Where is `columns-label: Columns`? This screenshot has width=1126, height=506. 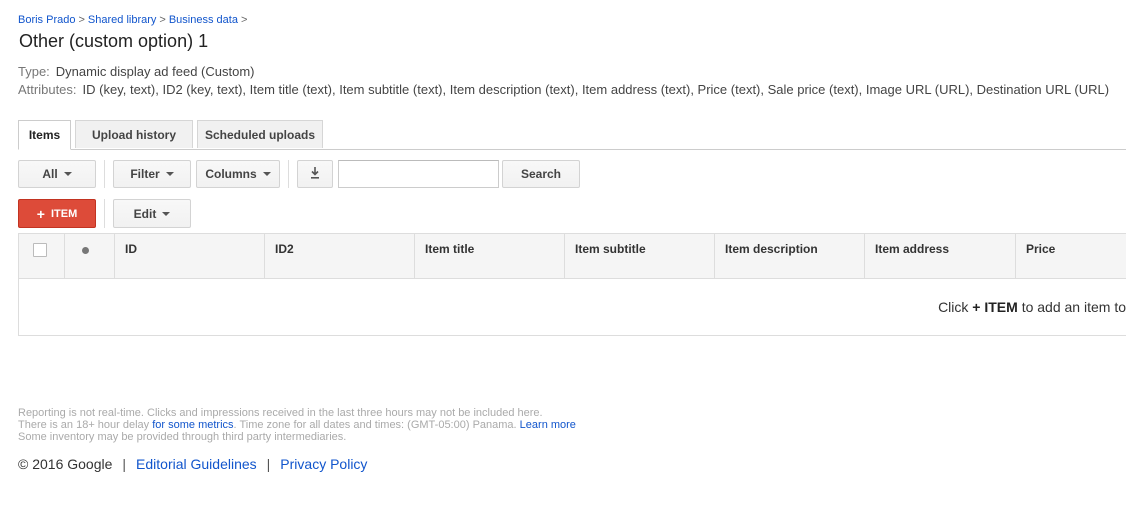
columns-label: Columns is located at coordinates (231, 174).